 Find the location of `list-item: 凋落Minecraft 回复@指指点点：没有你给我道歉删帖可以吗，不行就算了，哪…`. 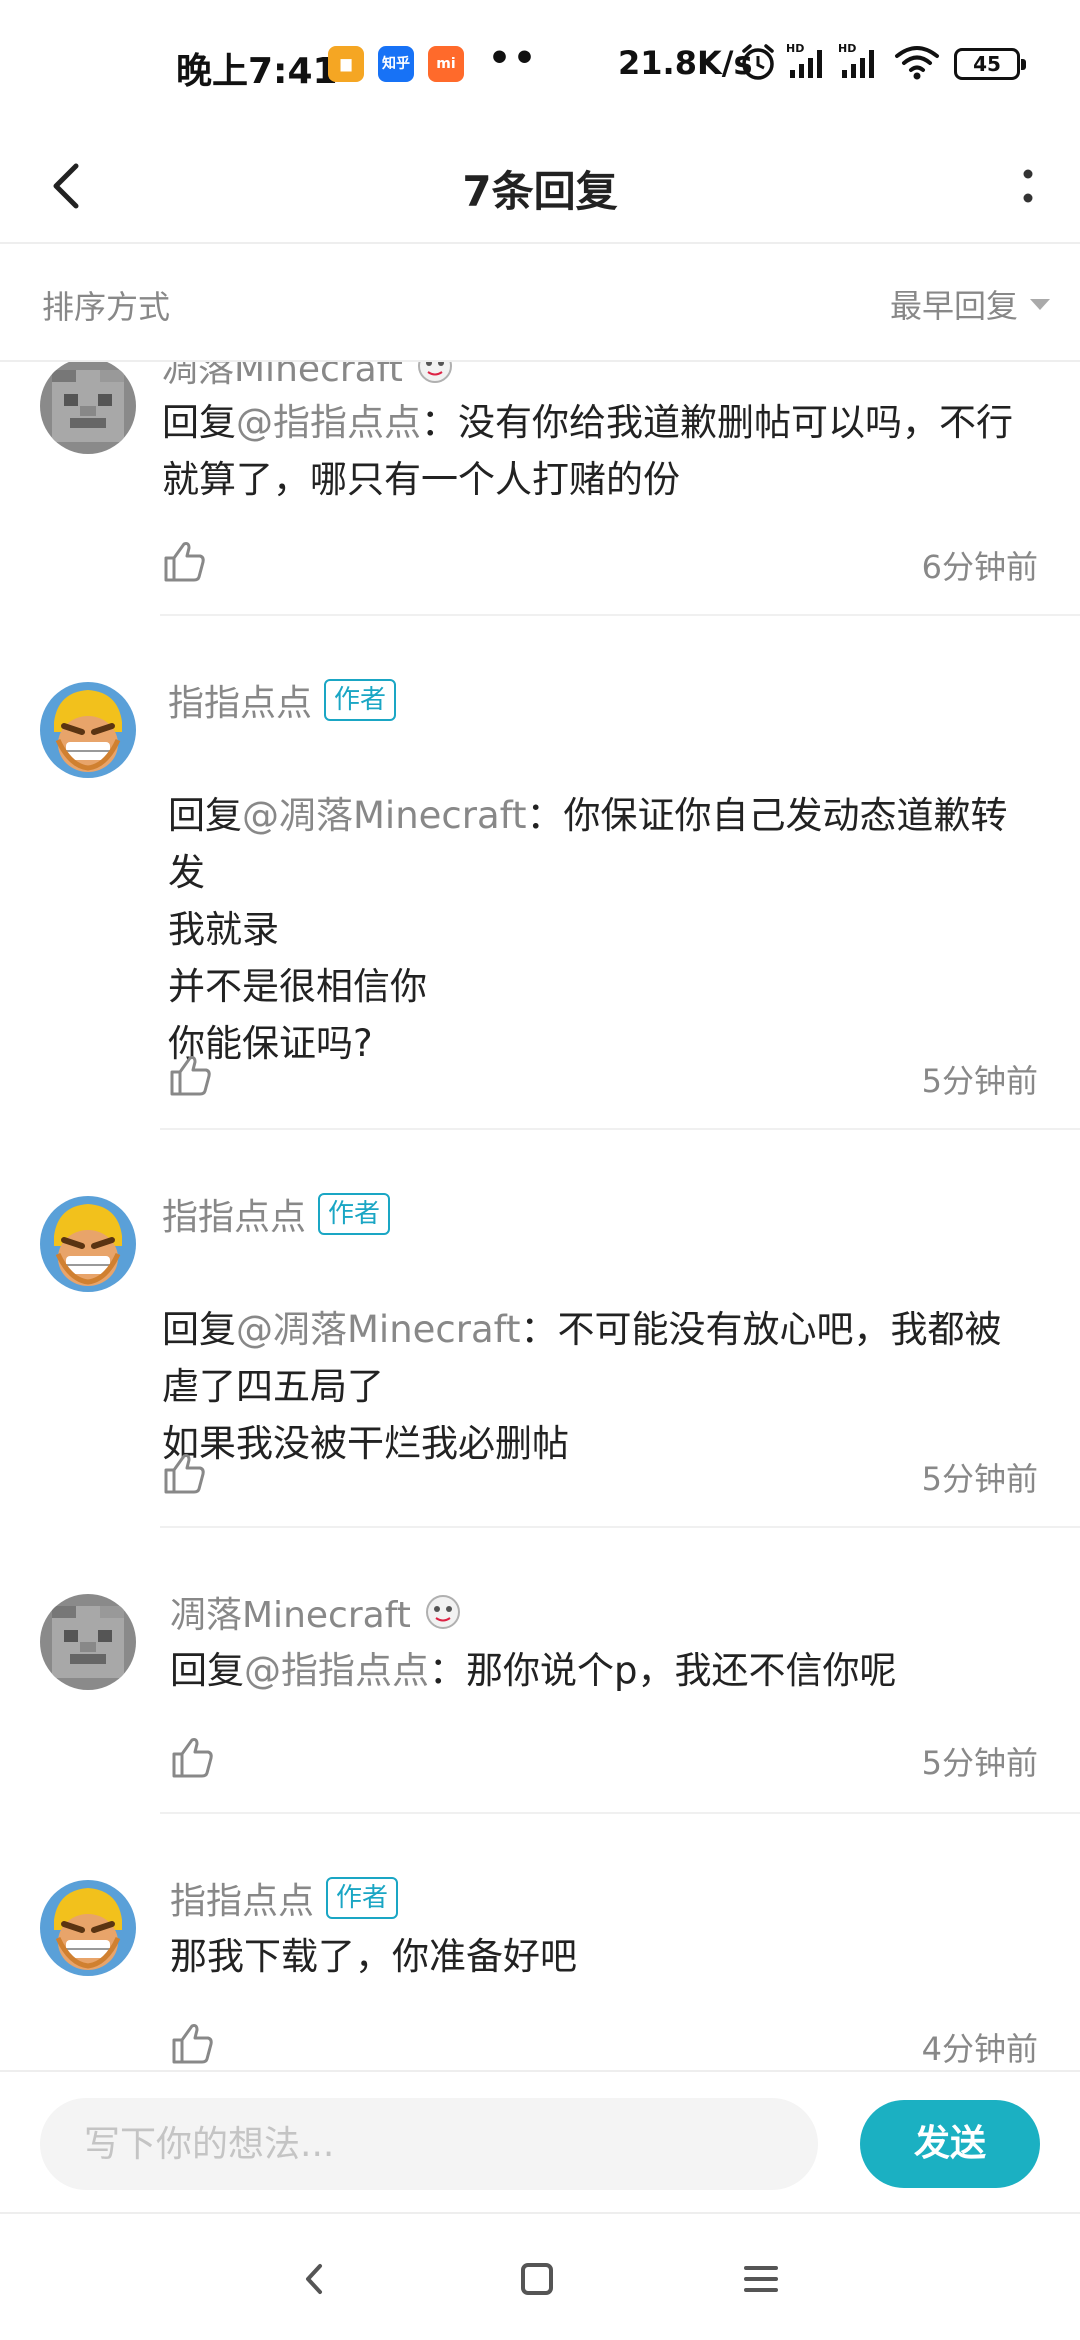

list-item: 凋落Minecraft 回复@指指点点：没有你给我道歉删帖可以吗，不行就算了，哪… is located at coordinates (540, 490).